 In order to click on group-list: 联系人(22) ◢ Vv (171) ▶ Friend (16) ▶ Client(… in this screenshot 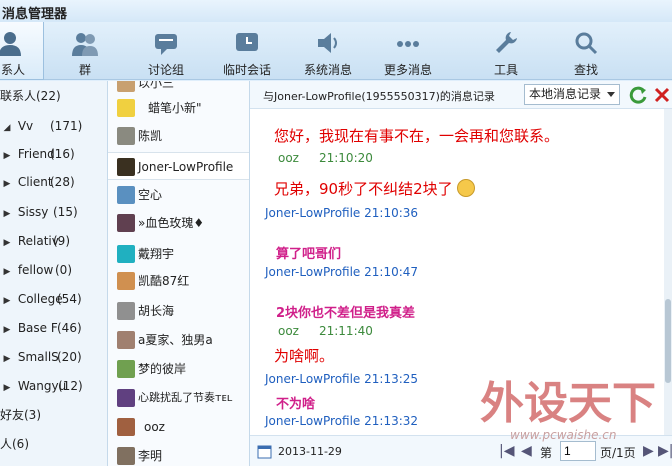, I will do `click(54, 273)`.